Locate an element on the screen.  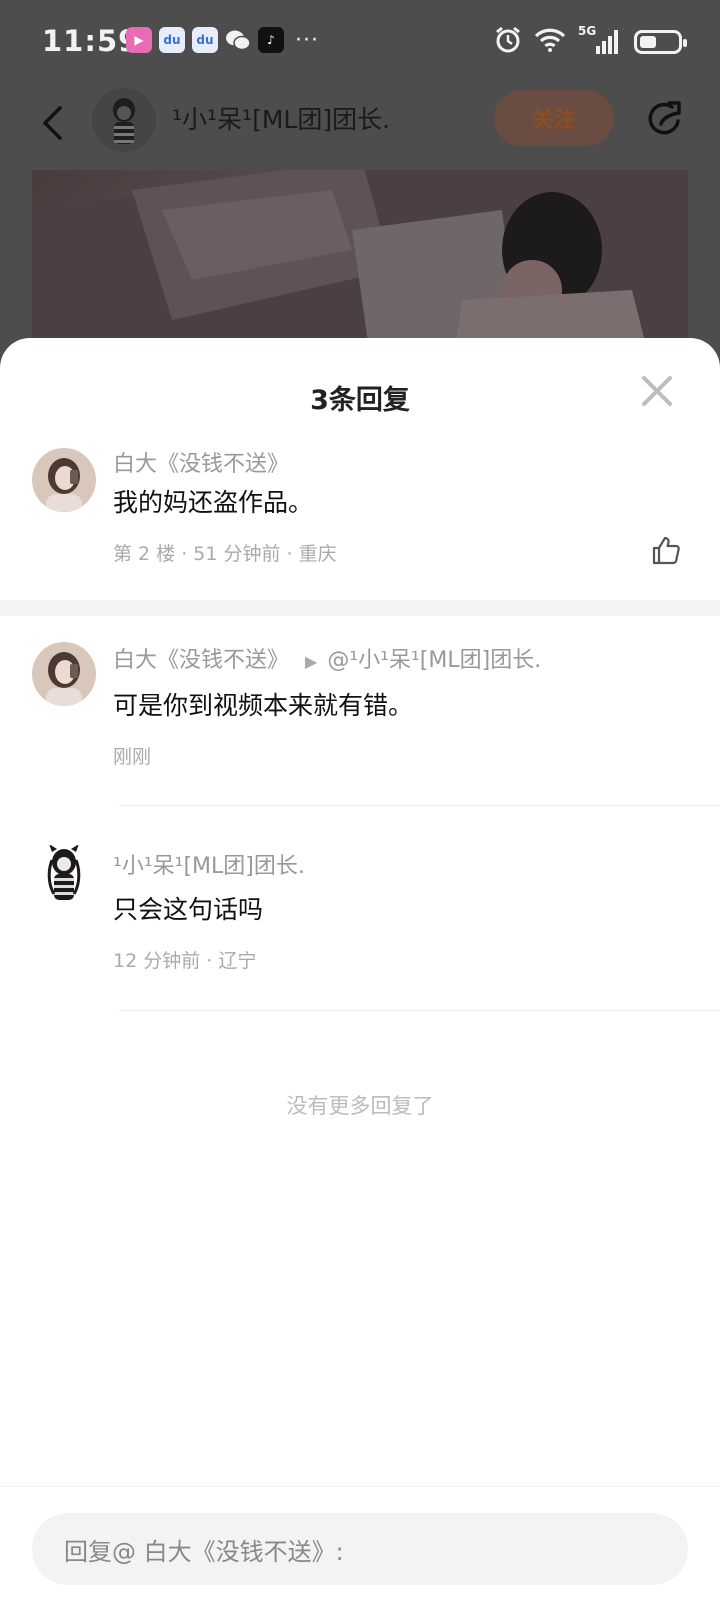
share-icon is located at coordinates (664, 118).